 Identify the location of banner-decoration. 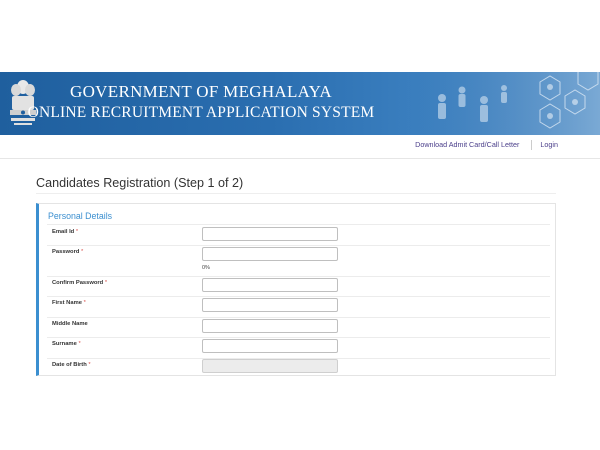
(500, 103).